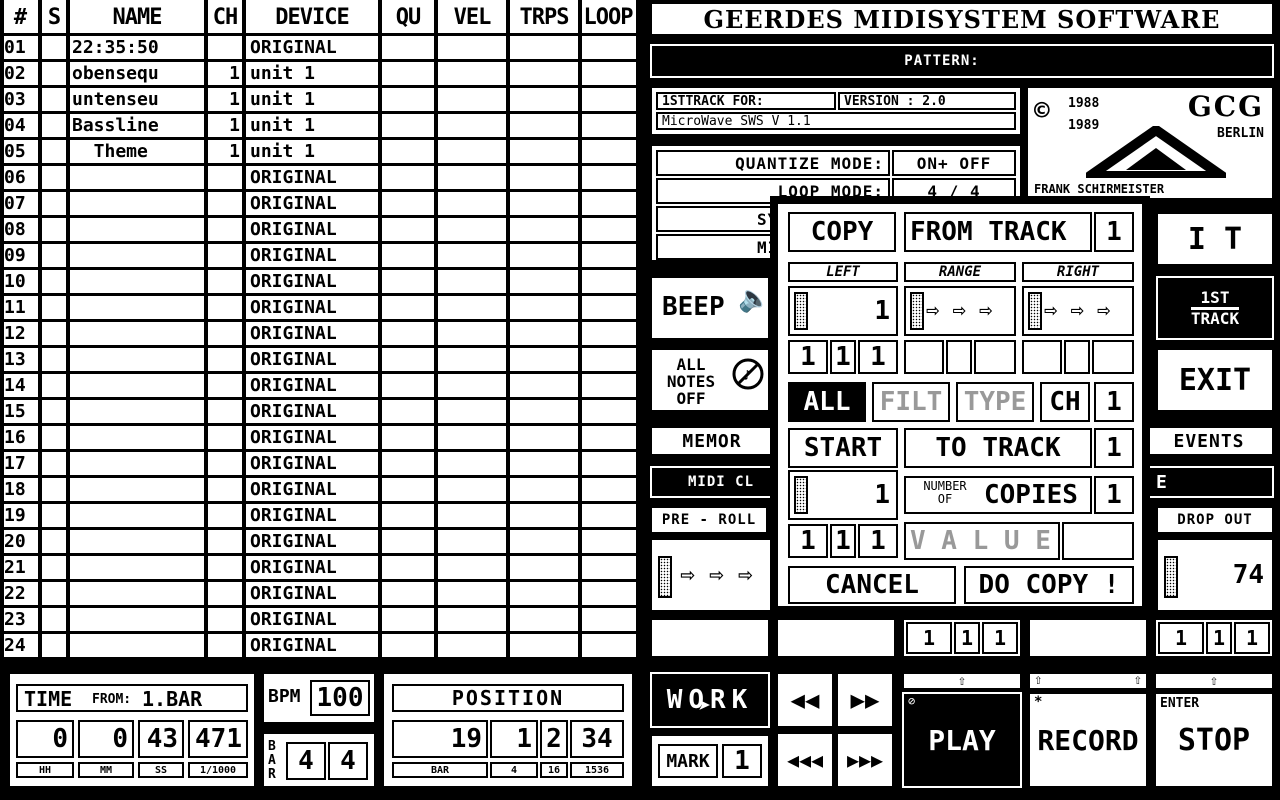 Image resolution: width=1280 pixels, height=800 pixels. Describe the element at coordinates (995, 357) in the screenshot. I see `range-pos-tick` at that location.